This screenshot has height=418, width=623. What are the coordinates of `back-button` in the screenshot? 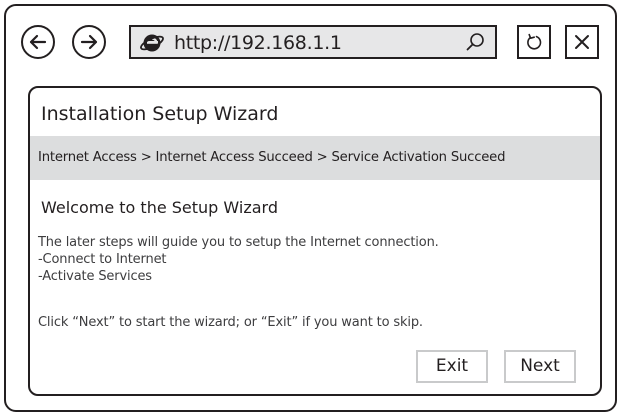 It's located at (38, 42).